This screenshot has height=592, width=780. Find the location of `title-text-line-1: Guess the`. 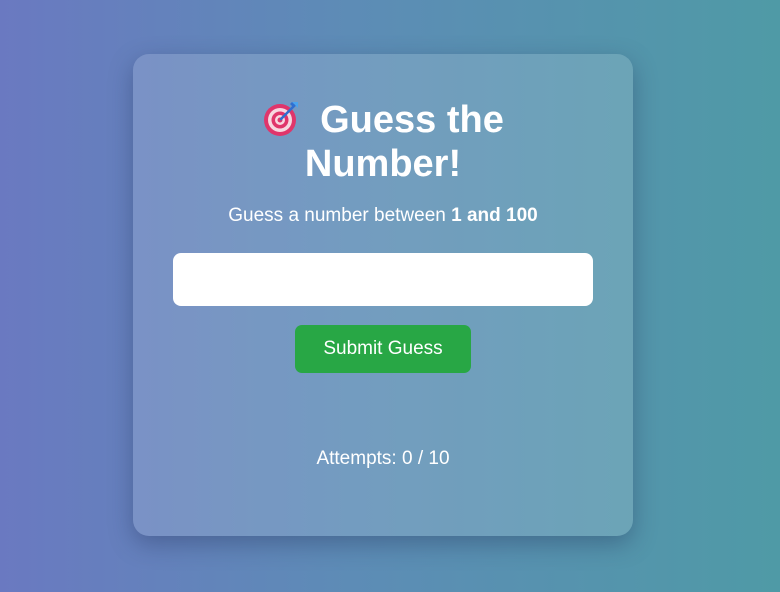

title-text-line-1: Guess the is located at coordinates (412, 120).